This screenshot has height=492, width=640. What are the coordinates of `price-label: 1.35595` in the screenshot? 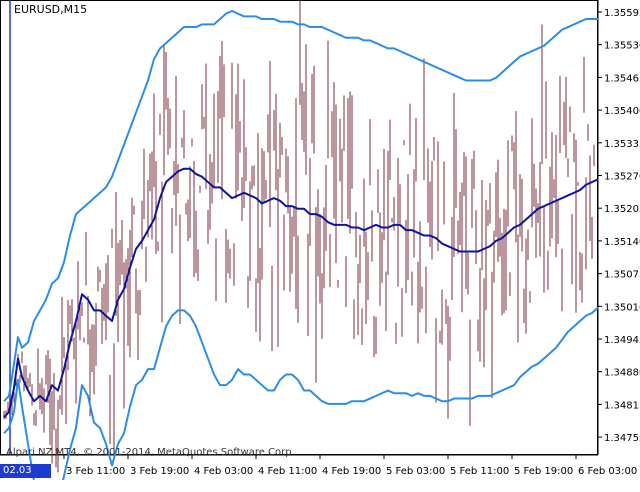 It's located at (622, 13).